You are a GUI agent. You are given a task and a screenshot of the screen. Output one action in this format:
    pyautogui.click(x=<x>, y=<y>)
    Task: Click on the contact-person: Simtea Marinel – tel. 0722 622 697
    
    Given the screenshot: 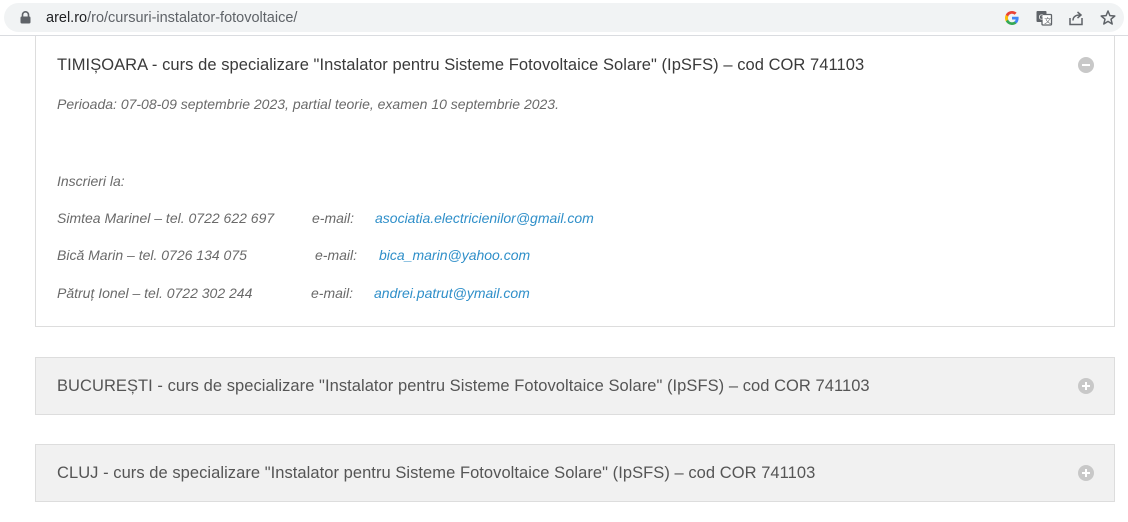 What is the action you would take?
    pyautogui.click(x=166, y=218)
    